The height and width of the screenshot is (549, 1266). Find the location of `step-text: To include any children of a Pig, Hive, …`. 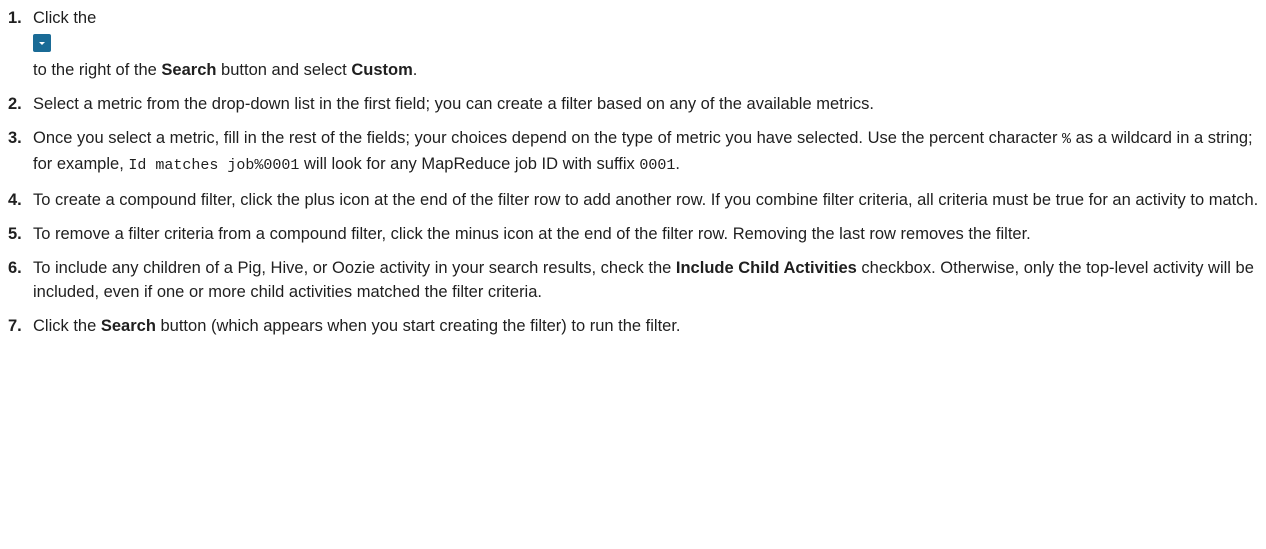

step-text: To include any children of a Pig, Hive, … is located at coordinates (354, 268).